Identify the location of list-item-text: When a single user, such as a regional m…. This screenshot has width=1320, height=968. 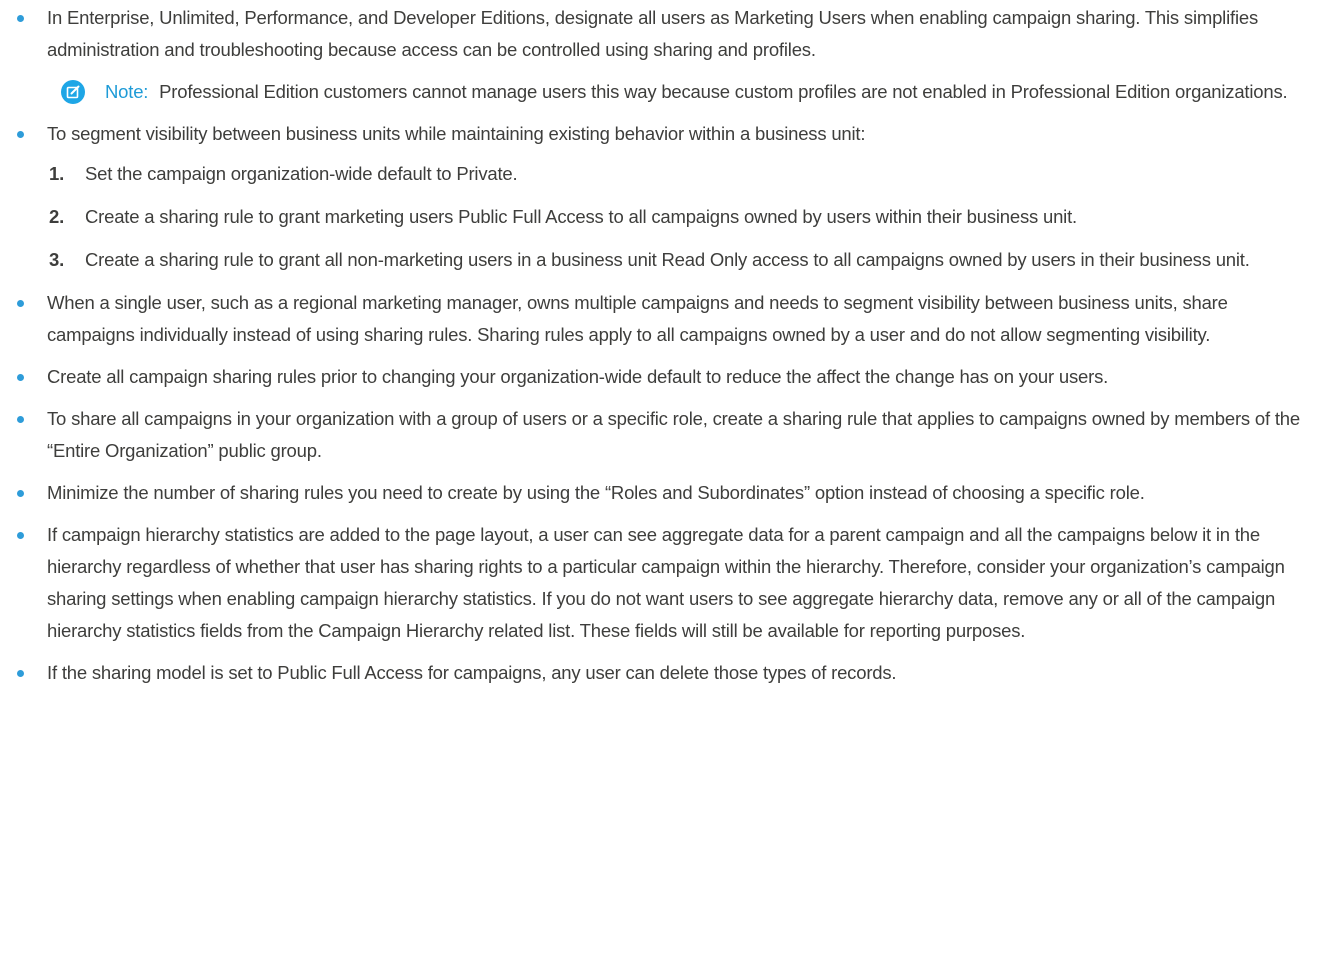
(637, 318).